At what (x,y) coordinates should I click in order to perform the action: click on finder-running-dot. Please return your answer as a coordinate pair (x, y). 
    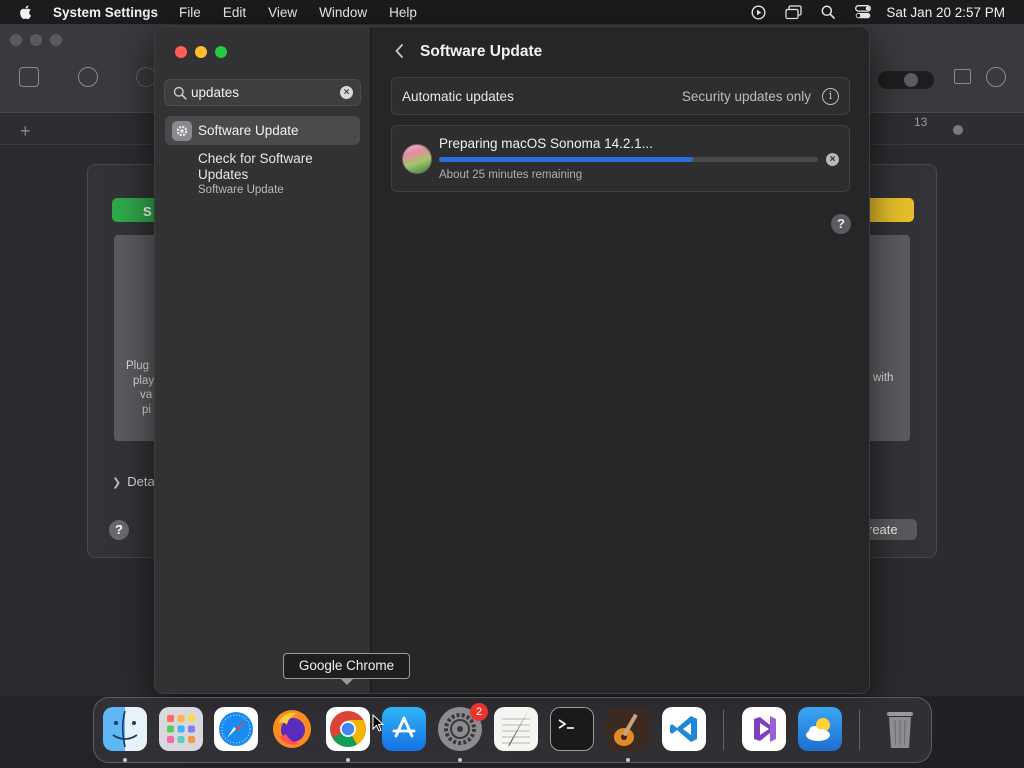
    Looking at the image, I should click on (125, 760).